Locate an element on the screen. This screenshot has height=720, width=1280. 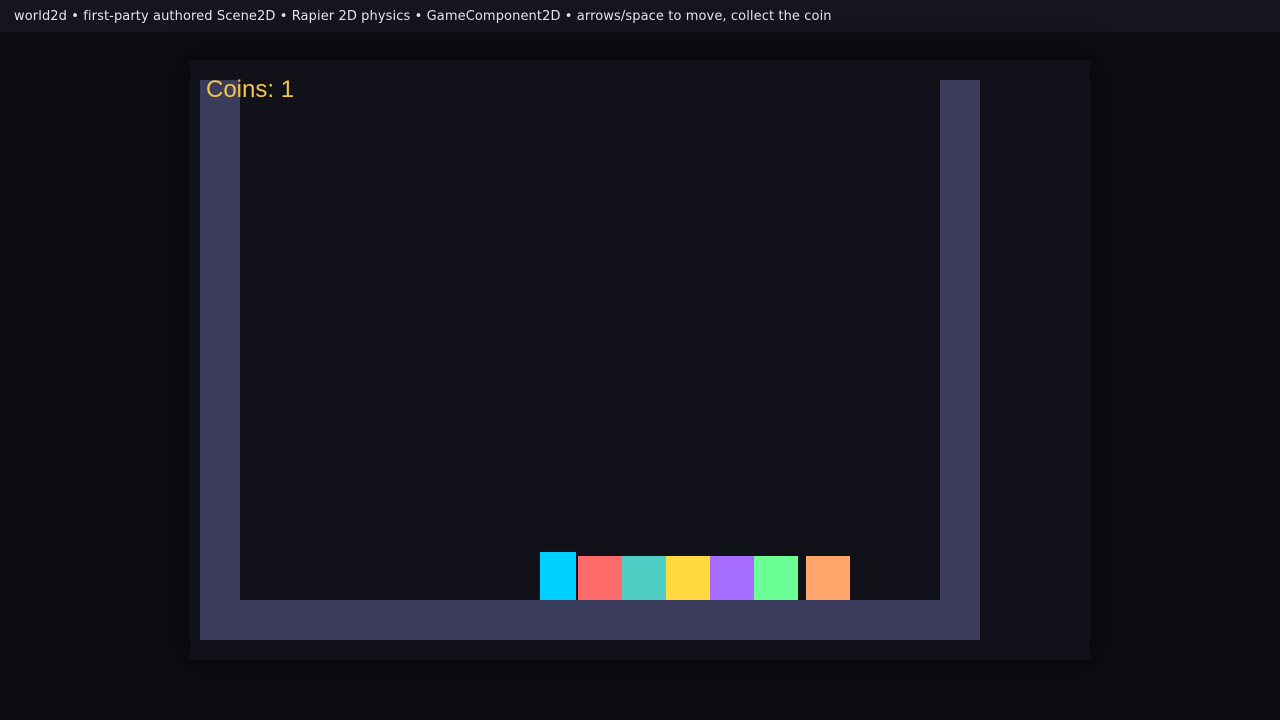
green-box is located at coordinates (776, 578).